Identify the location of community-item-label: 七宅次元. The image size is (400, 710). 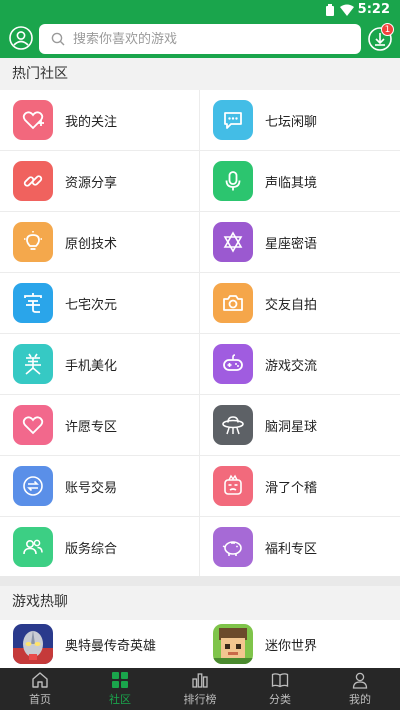
(91, 305).